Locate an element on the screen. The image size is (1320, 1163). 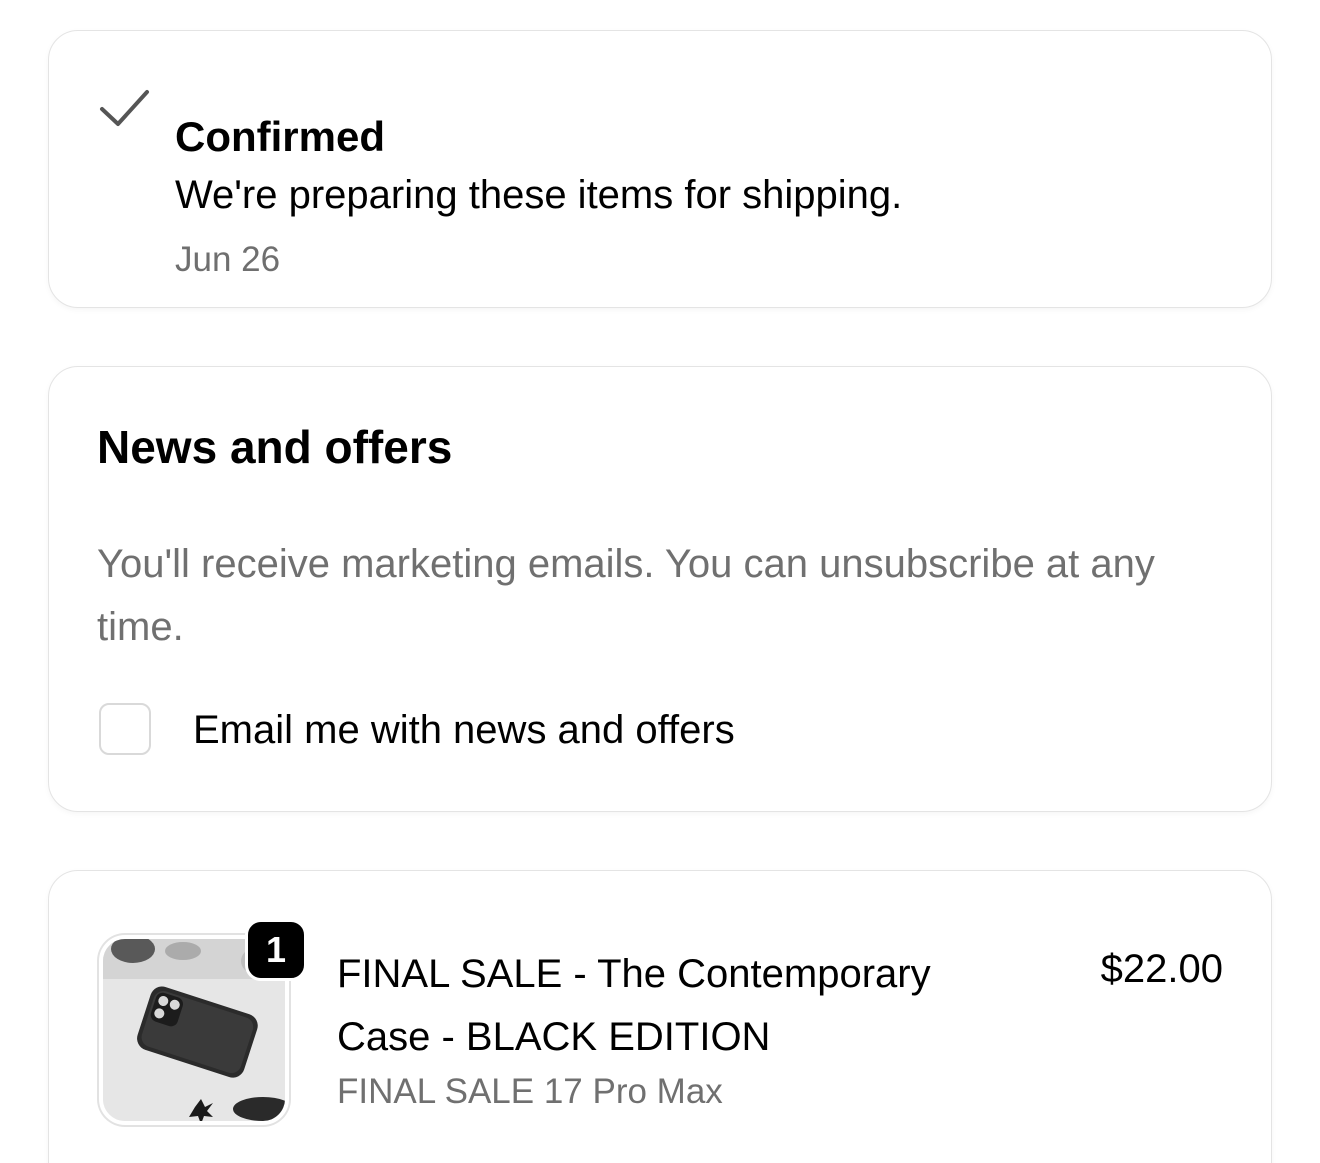
news-title: News and offers is located at coordinates (275, 447).